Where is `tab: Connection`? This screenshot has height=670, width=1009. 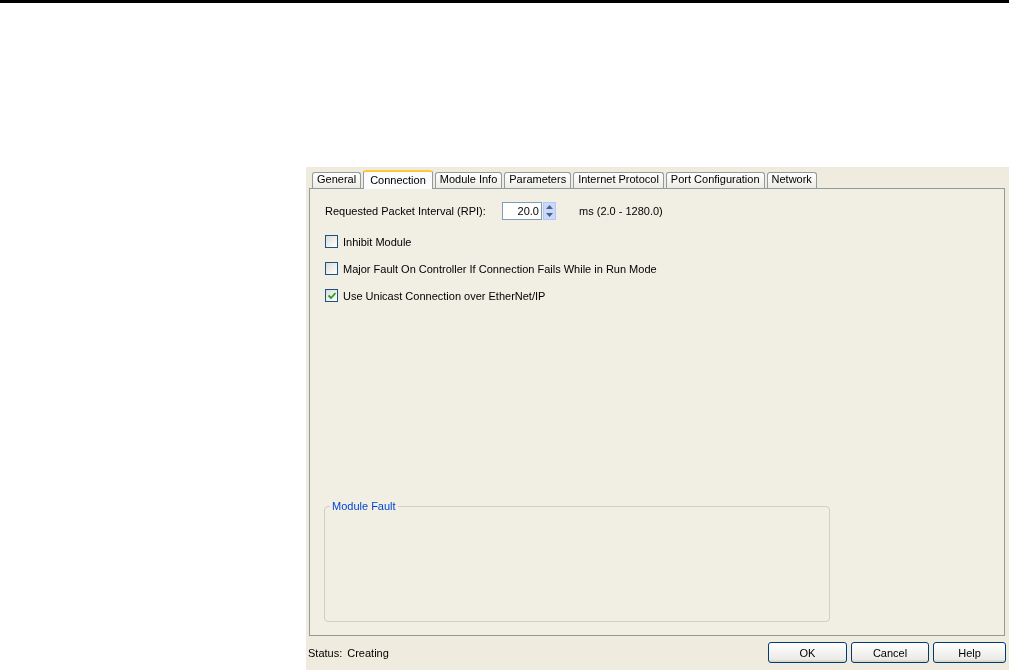 tab: Connection is located at coordinates (398, 179).